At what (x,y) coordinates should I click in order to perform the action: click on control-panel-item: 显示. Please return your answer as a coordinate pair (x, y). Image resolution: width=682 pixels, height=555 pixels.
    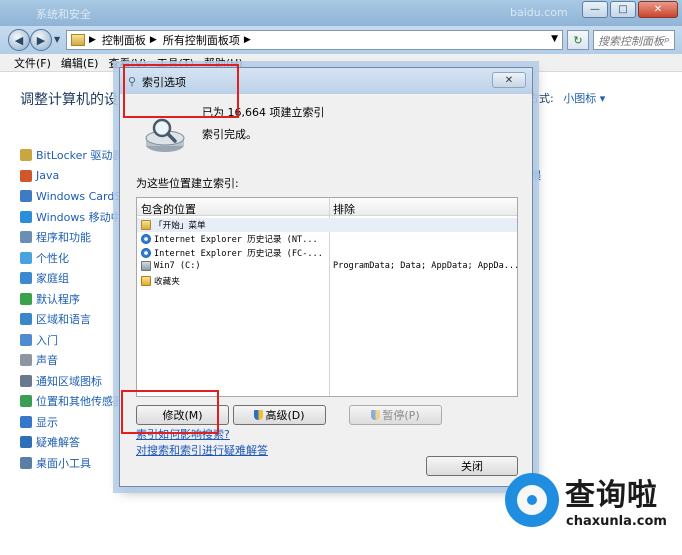
    Looking at the image, I should click on (77, 422).